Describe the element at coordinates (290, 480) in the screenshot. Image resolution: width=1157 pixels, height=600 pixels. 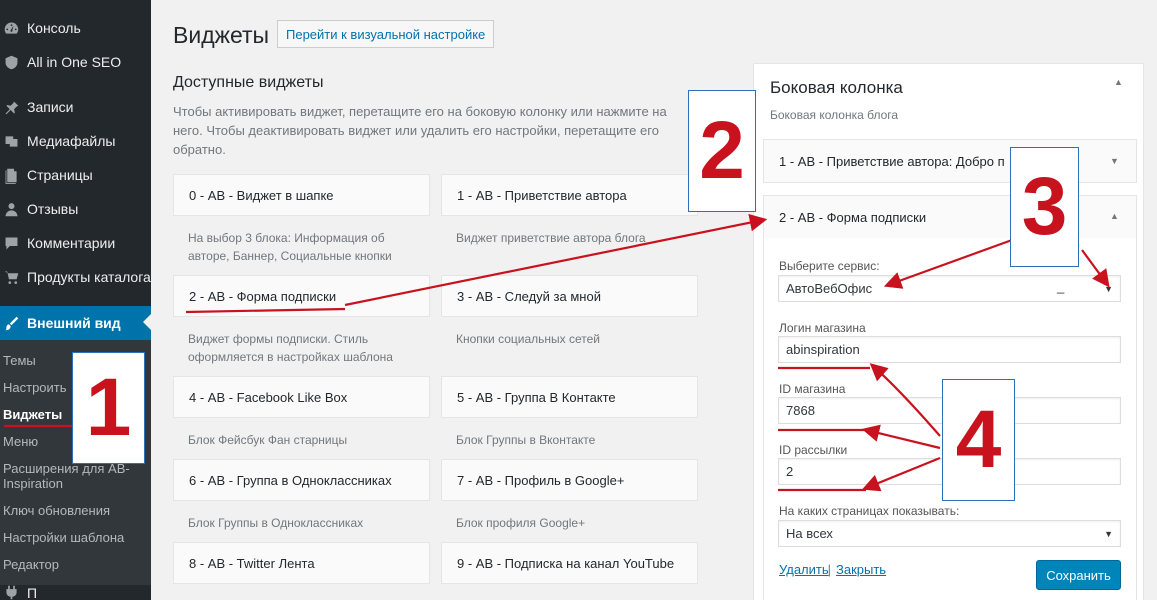
I see `widget-title: 6 - АВ - Группа в Одноклассниках` at that location.